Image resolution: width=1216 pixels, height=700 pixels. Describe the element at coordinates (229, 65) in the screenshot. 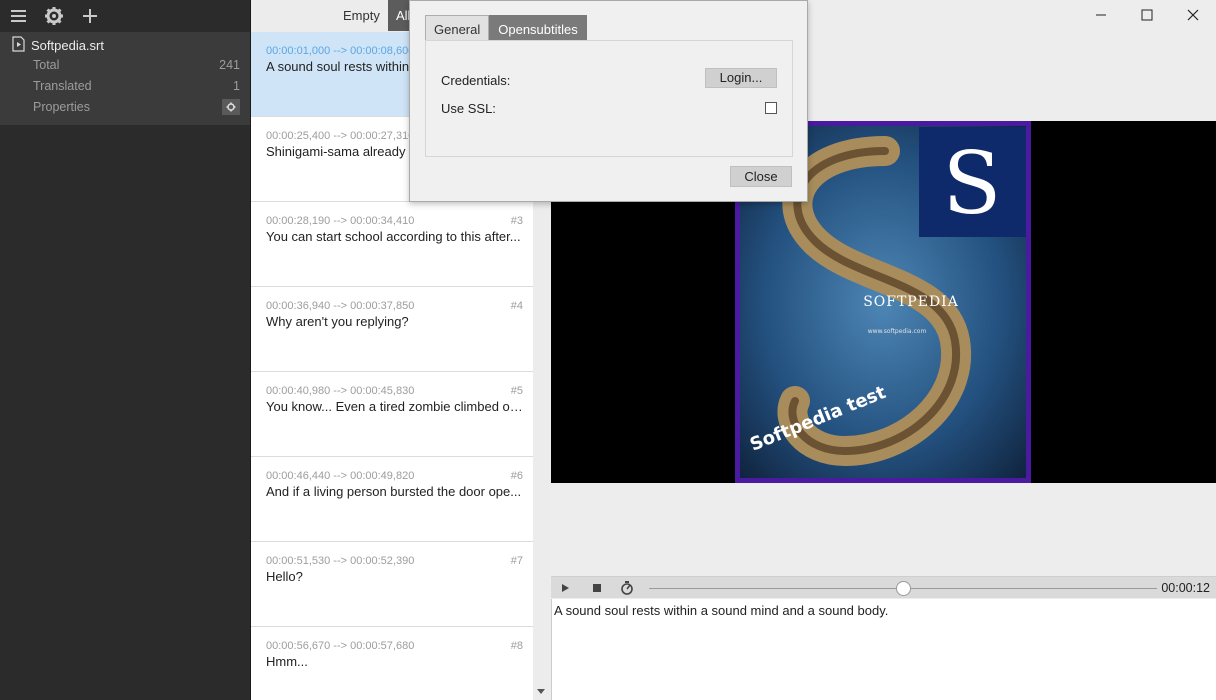

I see `stat-value: 241` at that location.